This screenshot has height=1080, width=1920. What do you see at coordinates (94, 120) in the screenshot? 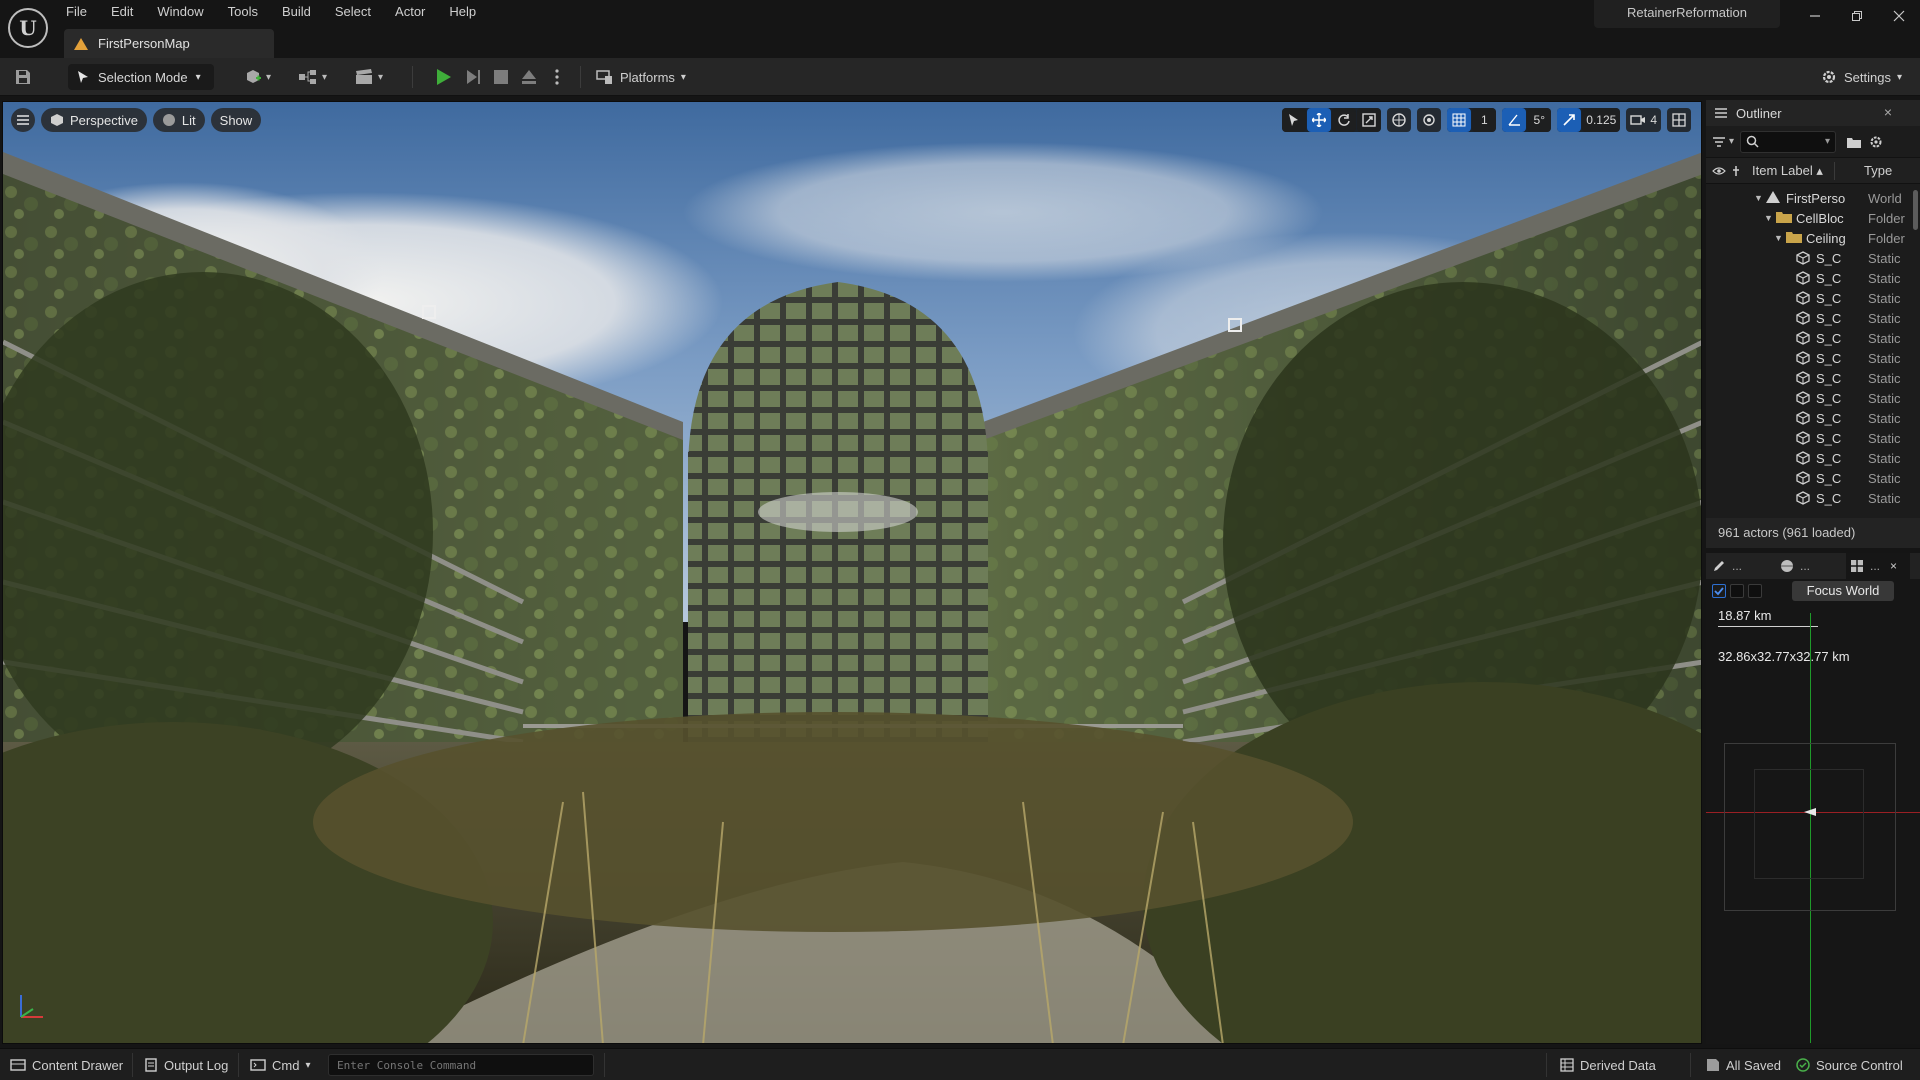
I see `perspective-button: Perspective` at bounding box center [94, 120].